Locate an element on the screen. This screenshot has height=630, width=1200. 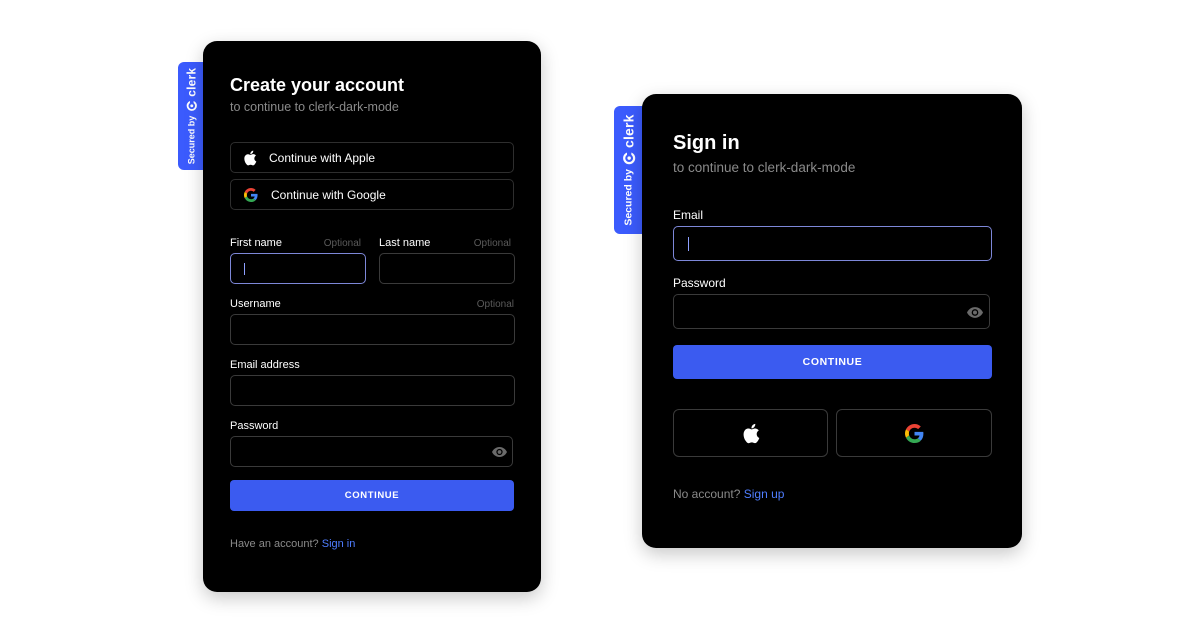
first-name-label: First name is located at coordinates (256, 243).